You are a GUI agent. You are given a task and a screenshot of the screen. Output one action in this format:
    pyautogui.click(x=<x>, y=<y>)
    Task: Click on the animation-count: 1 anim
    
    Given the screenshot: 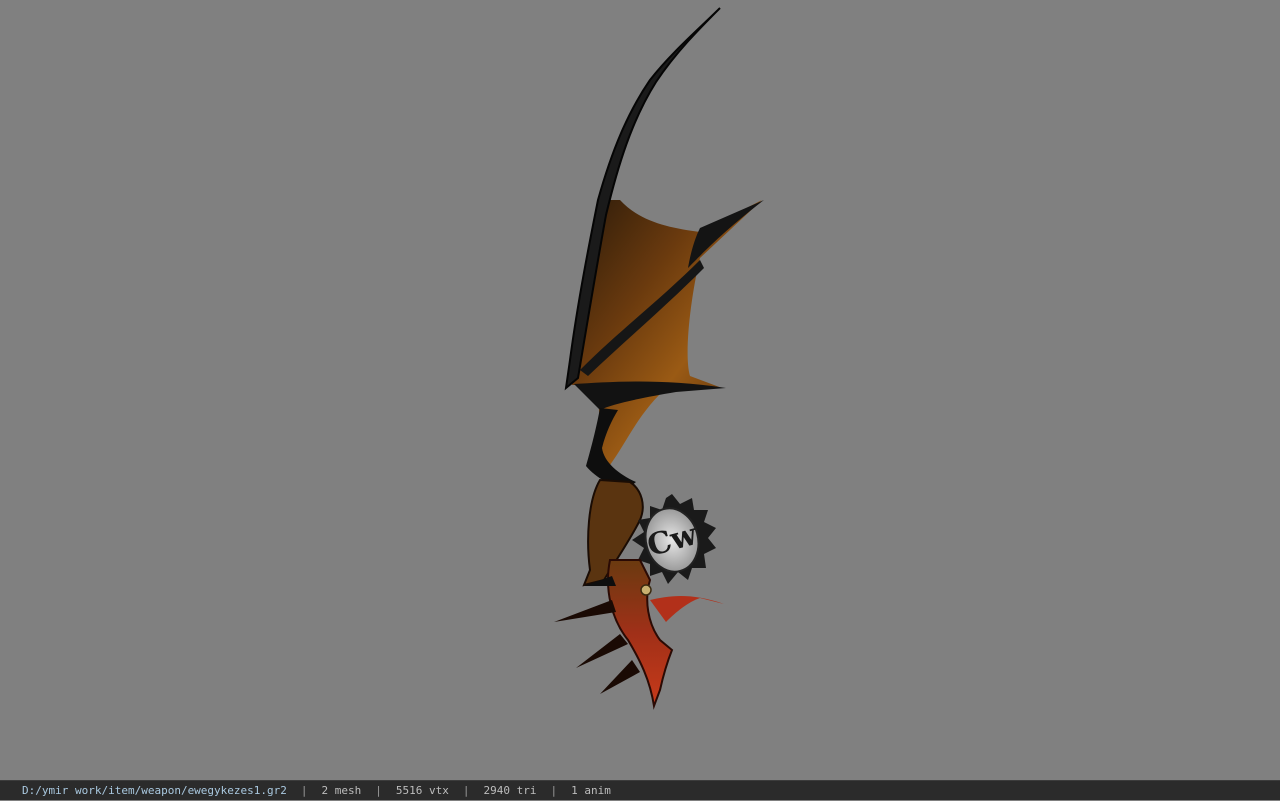 What is the action you would take?
    pyautogui.click(x=591, y=790)
    